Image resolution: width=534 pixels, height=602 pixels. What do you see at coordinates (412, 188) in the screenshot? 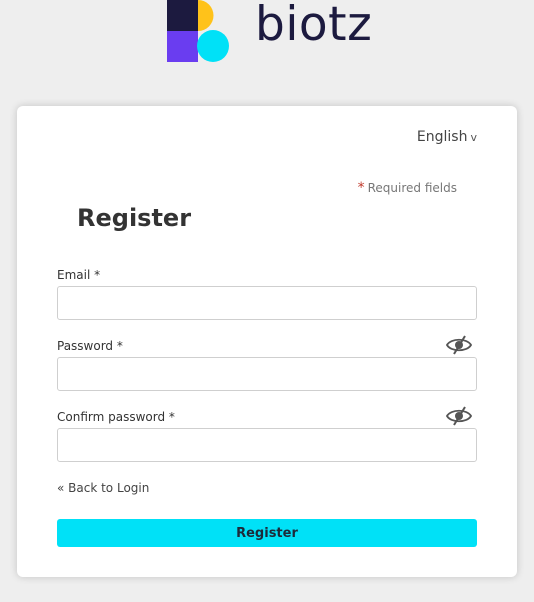
I see `required-fields-text: Required fields` at bounding box center [412, 188].